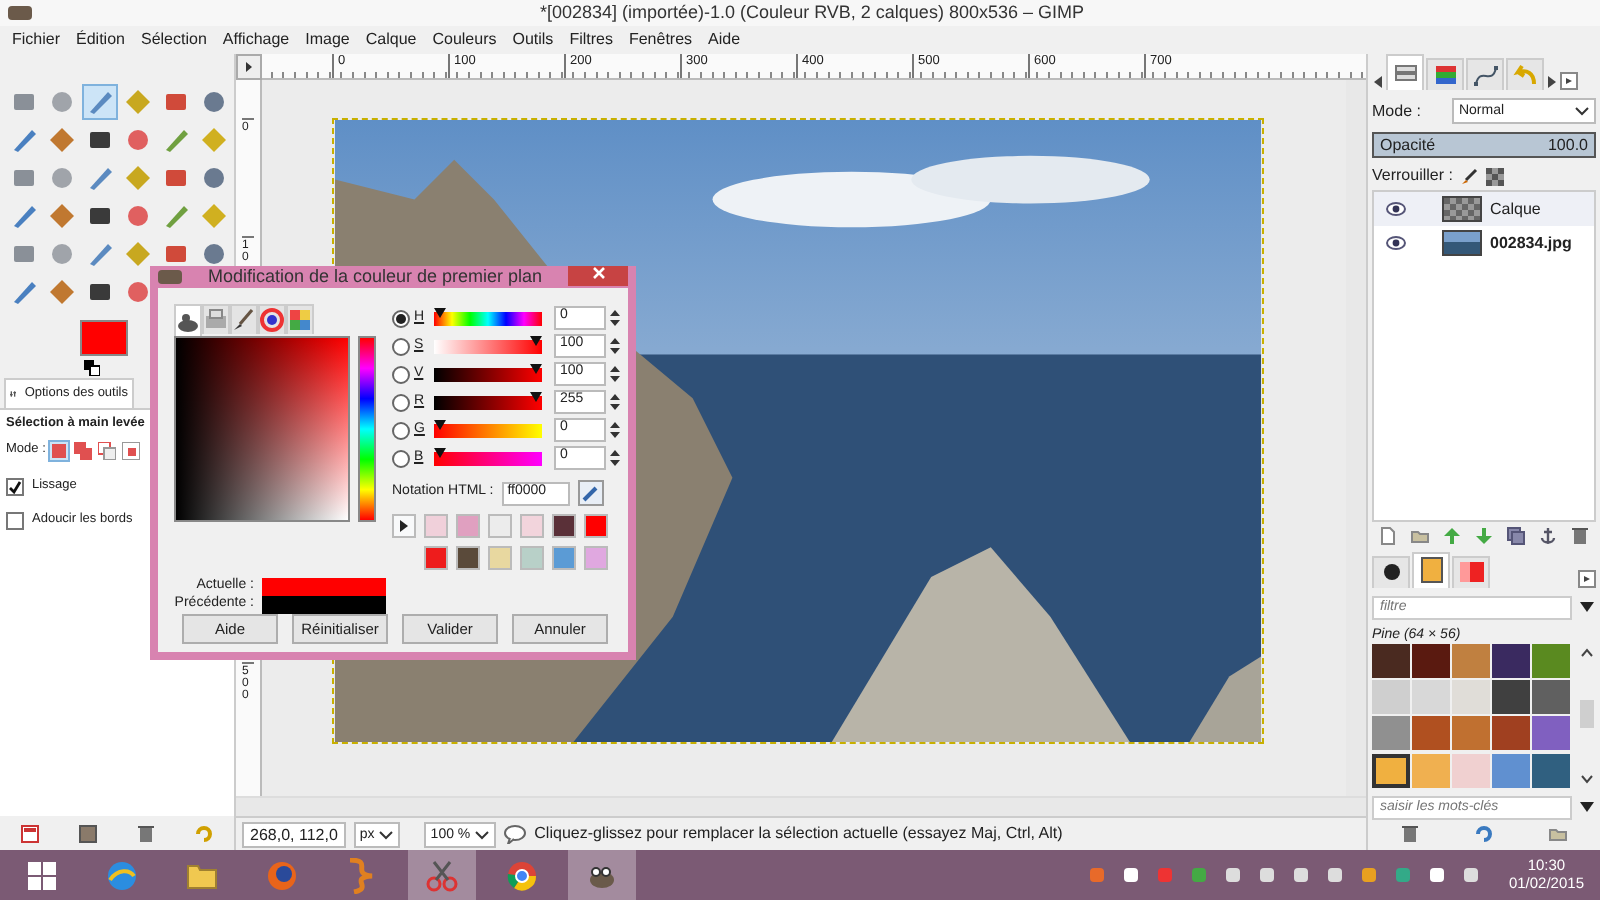 This screenshot has height=900, width=1600. What do you see at coordinates (375, 277) in the screenshot?
I see `dialog-title: Modification de la couleur de premier plan` at bounding box center [375, 277].